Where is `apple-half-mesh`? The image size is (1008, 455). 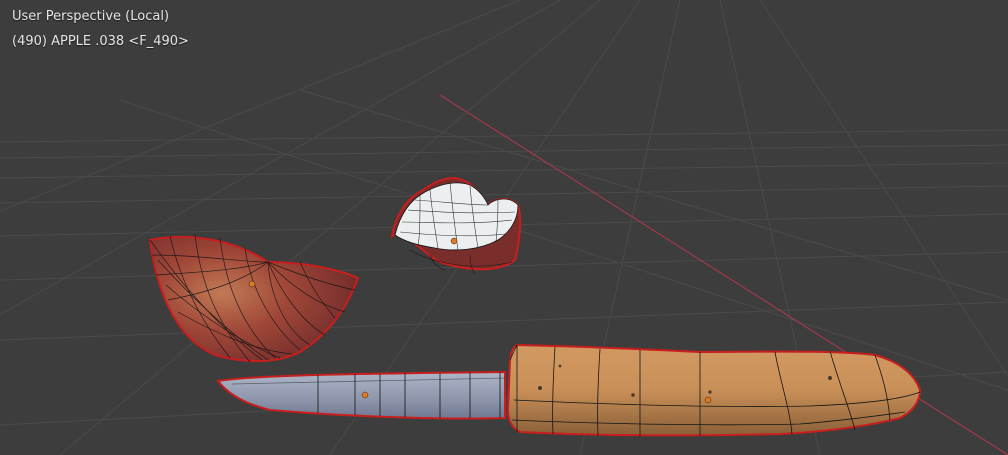
apple-half-mesh is located at coordinates (254, 298).